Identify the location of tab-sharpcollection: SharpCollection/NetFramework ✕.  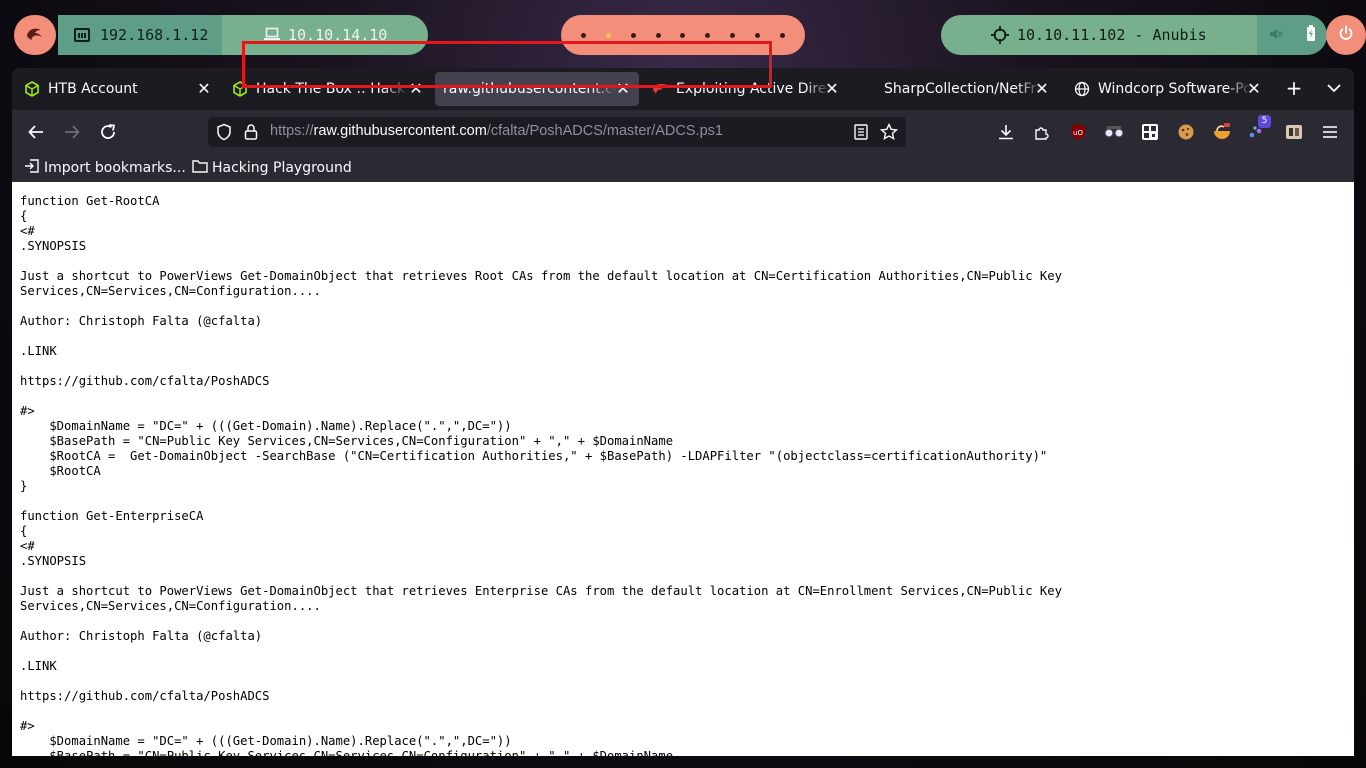
(954, 89).